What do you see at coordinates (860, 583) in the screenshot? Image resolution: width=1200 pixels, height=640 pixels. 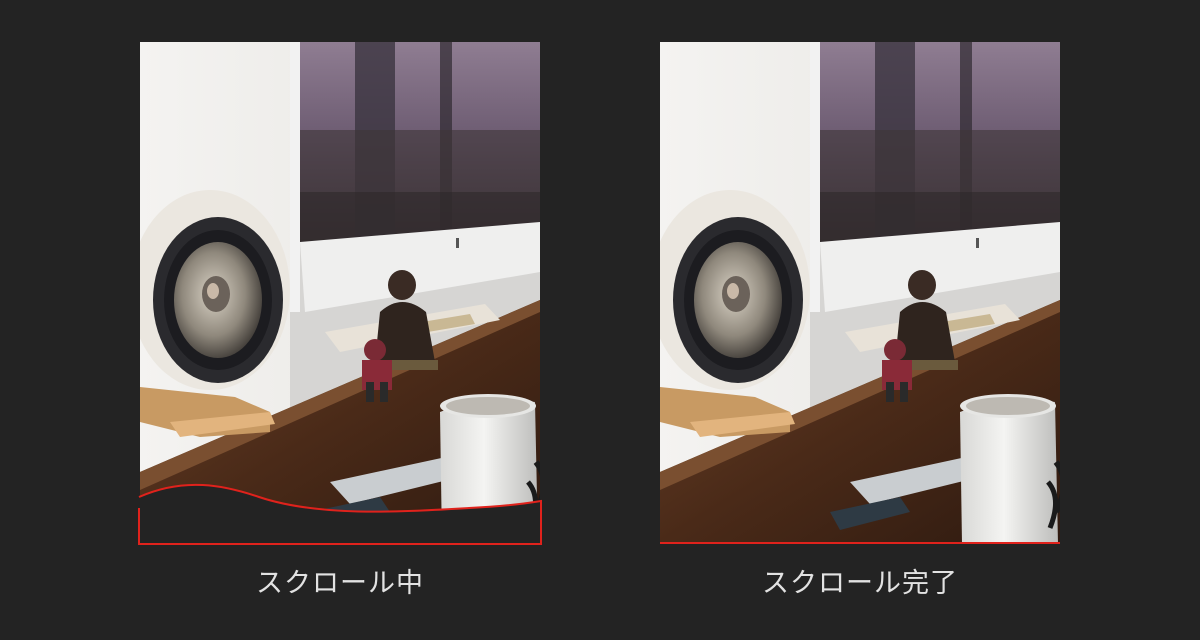 I see `scroll-complete-caption: スクロール完了` at bounding box center [860, 583].